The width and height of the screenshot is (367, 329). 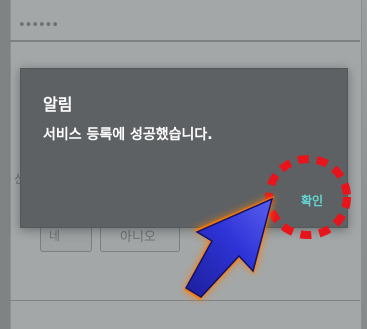 What do you see at coordinates (185, 300) in the screenshot?
I see `background-divider` at bounding box center [185, 300].